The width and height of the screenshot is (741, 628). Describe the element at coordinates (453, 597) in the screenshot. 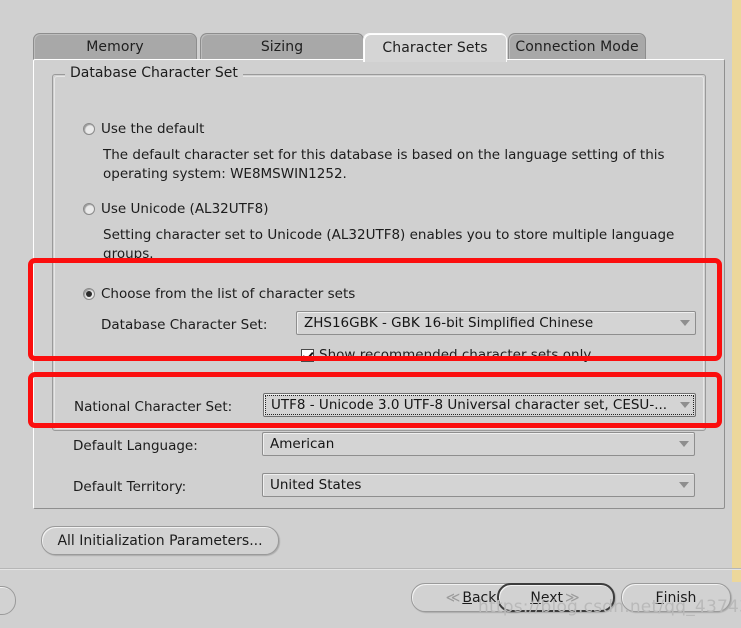

I see `chevron-left-icon: ≪` at that location.